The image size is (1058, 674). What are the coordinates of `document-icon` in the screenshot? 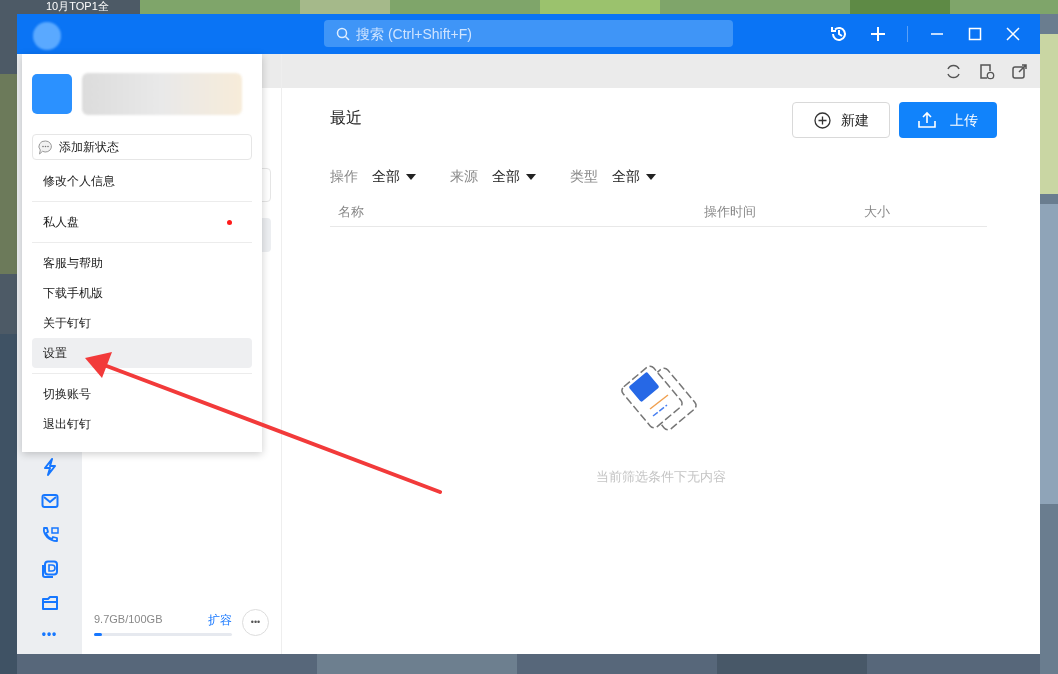 It's located at (49, 569).